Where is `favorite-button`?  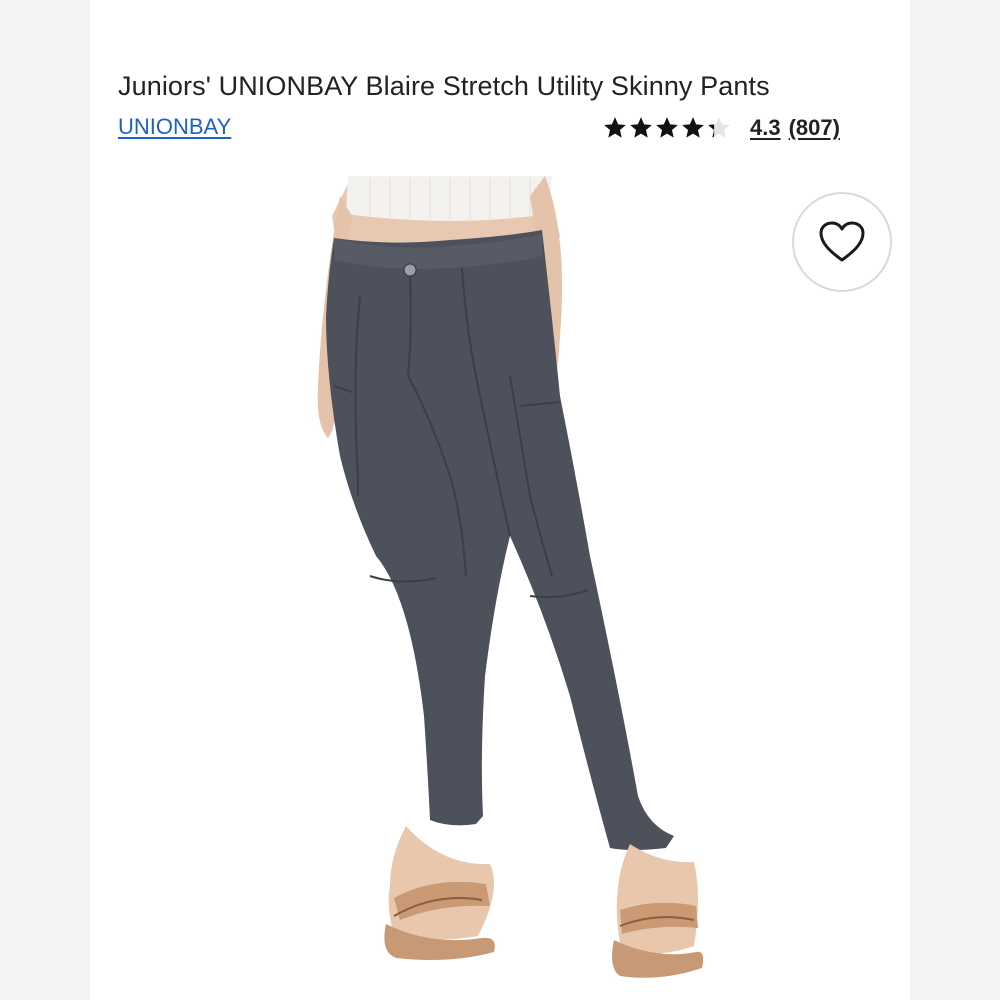
favorite-button is located at coordinates (842, 242).